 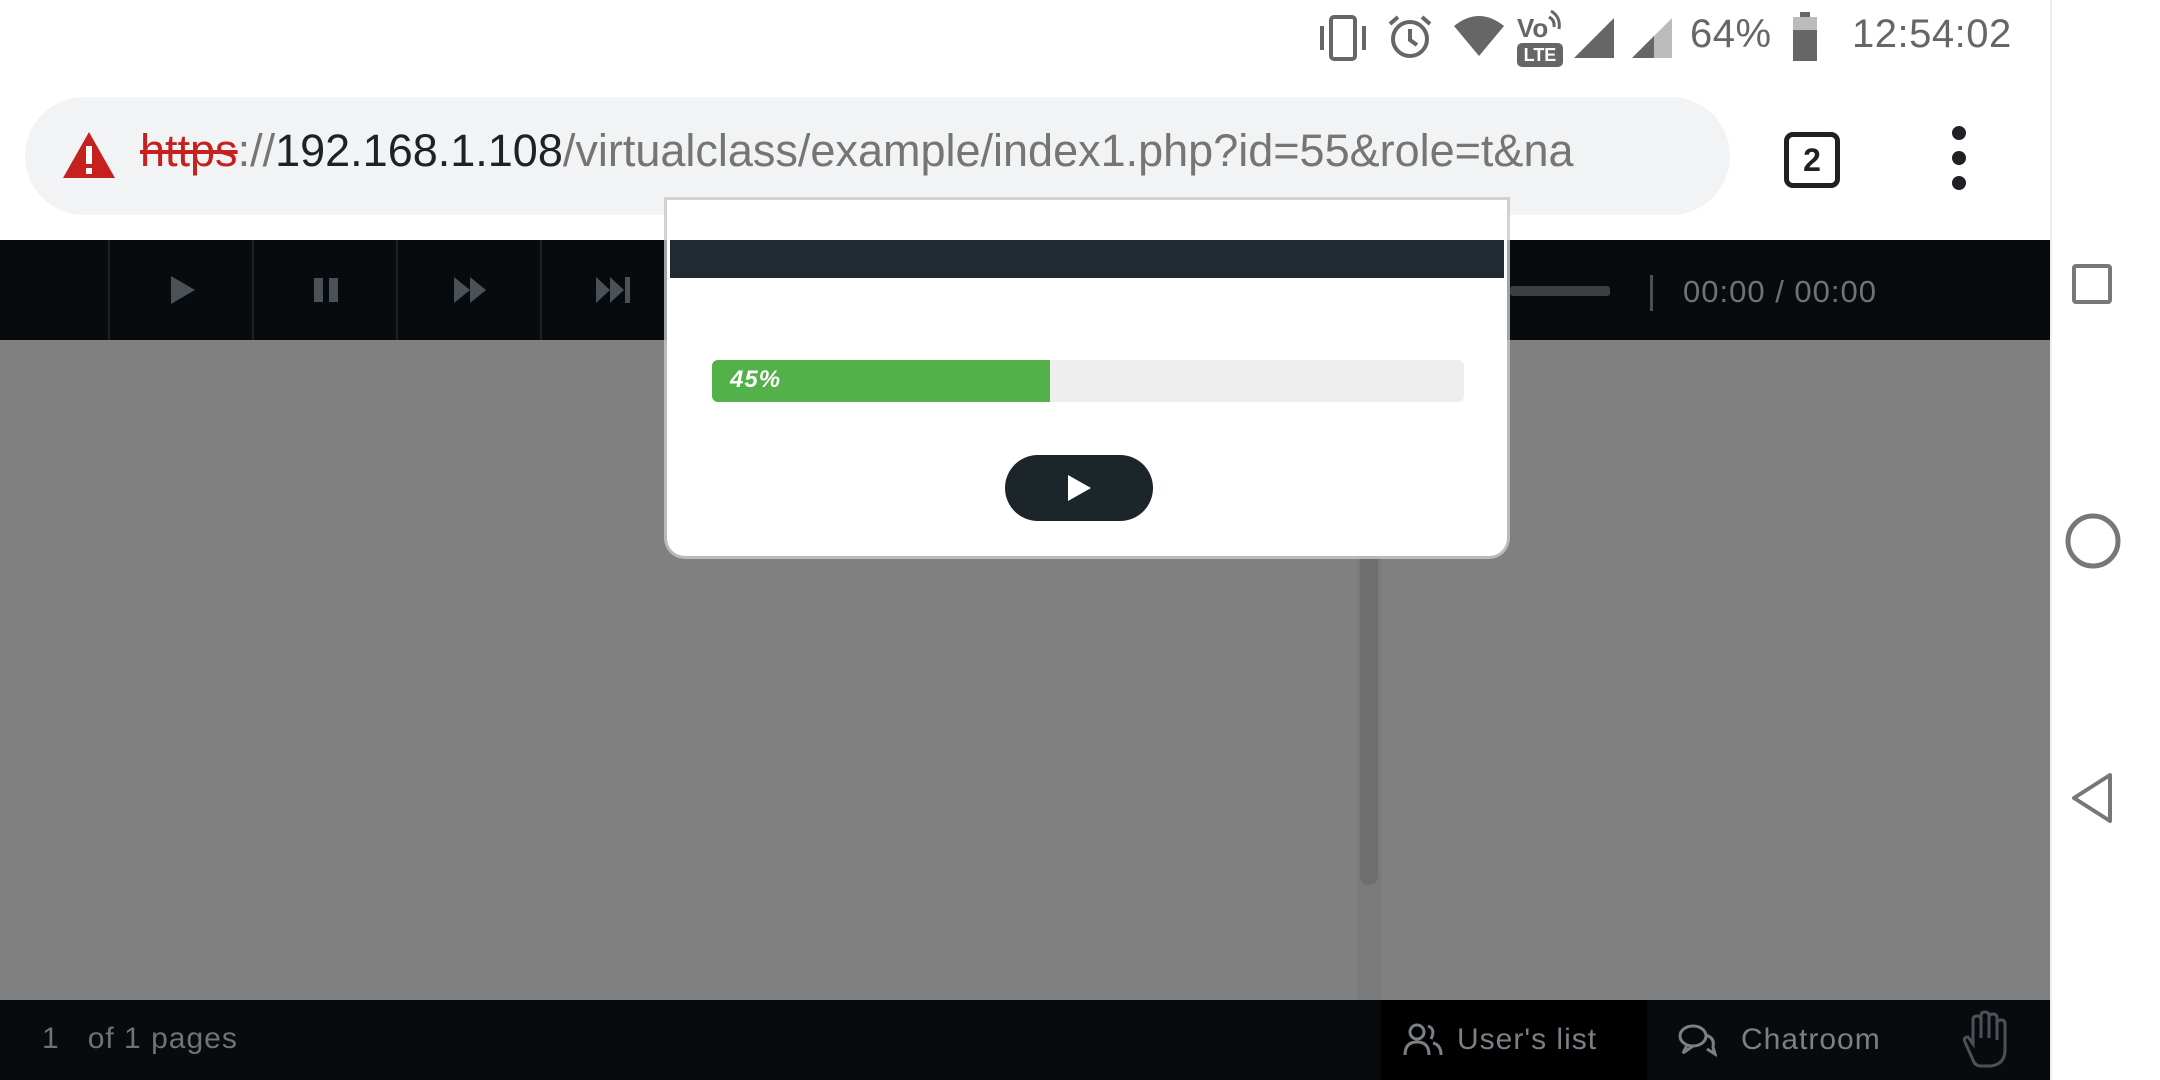 I want to click on fast-forward-icon, so click(x=470, y=290).